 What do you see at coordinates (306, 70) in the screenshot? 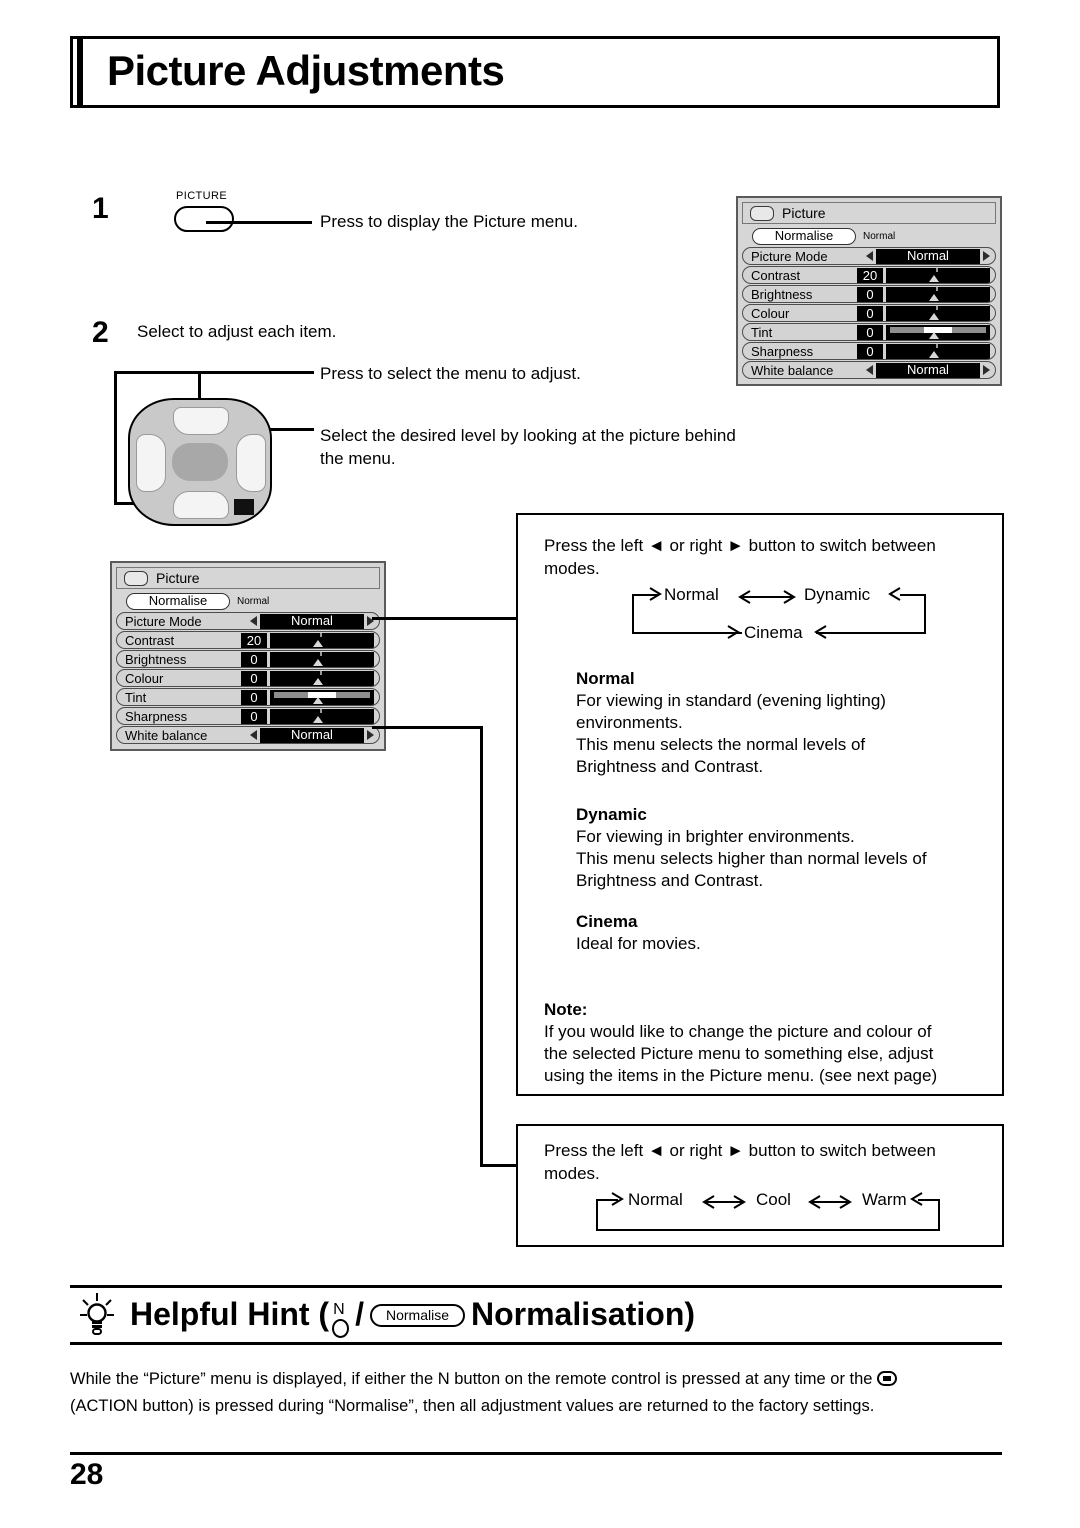
I see `page-title: Picture Adjustments` at bounding box center [306, 70].